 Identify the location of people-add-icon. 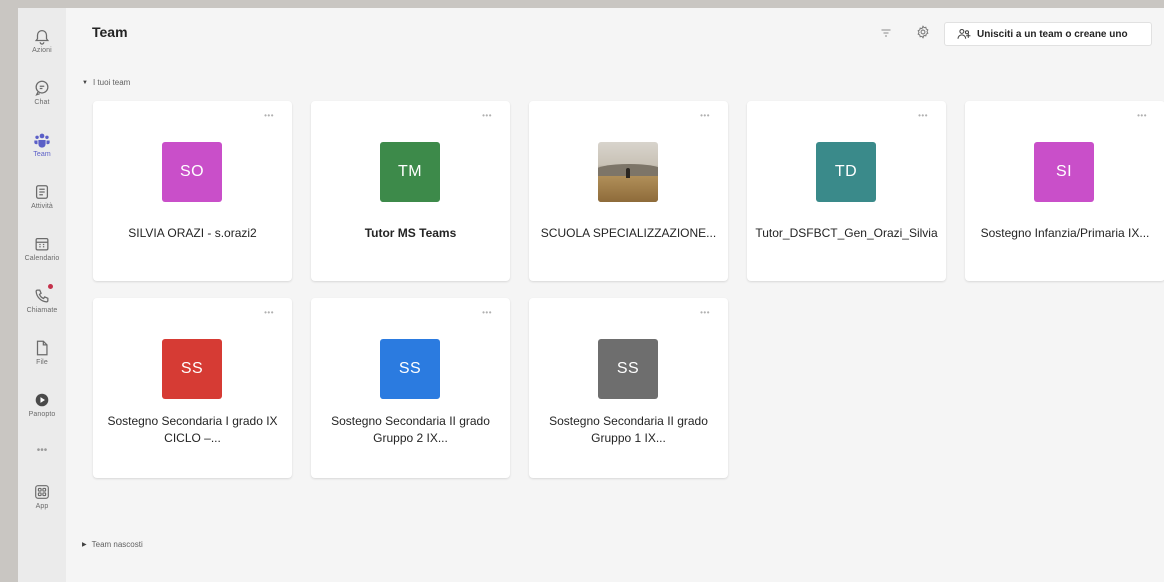
(964, 33).